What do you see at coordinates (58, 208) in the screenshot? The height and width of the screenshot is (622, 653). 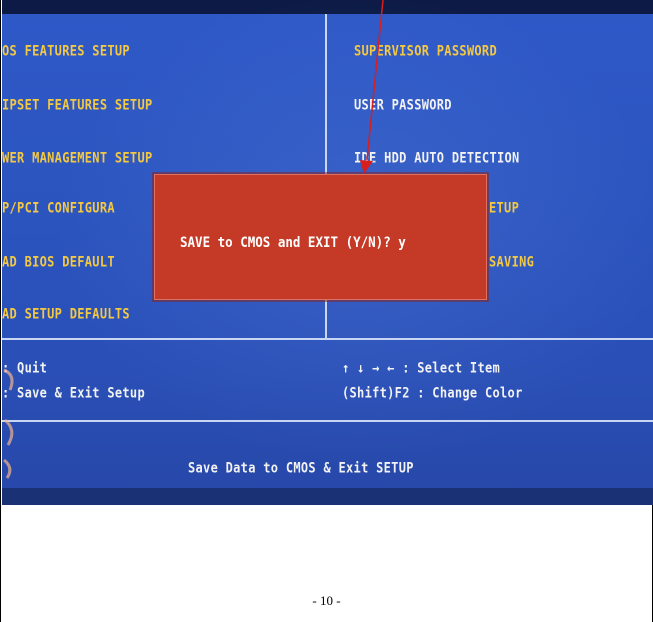 I see `menu-item-pnp-pci-configuration: P/PCI CONFIGURA` at bounding box center [58, 208].